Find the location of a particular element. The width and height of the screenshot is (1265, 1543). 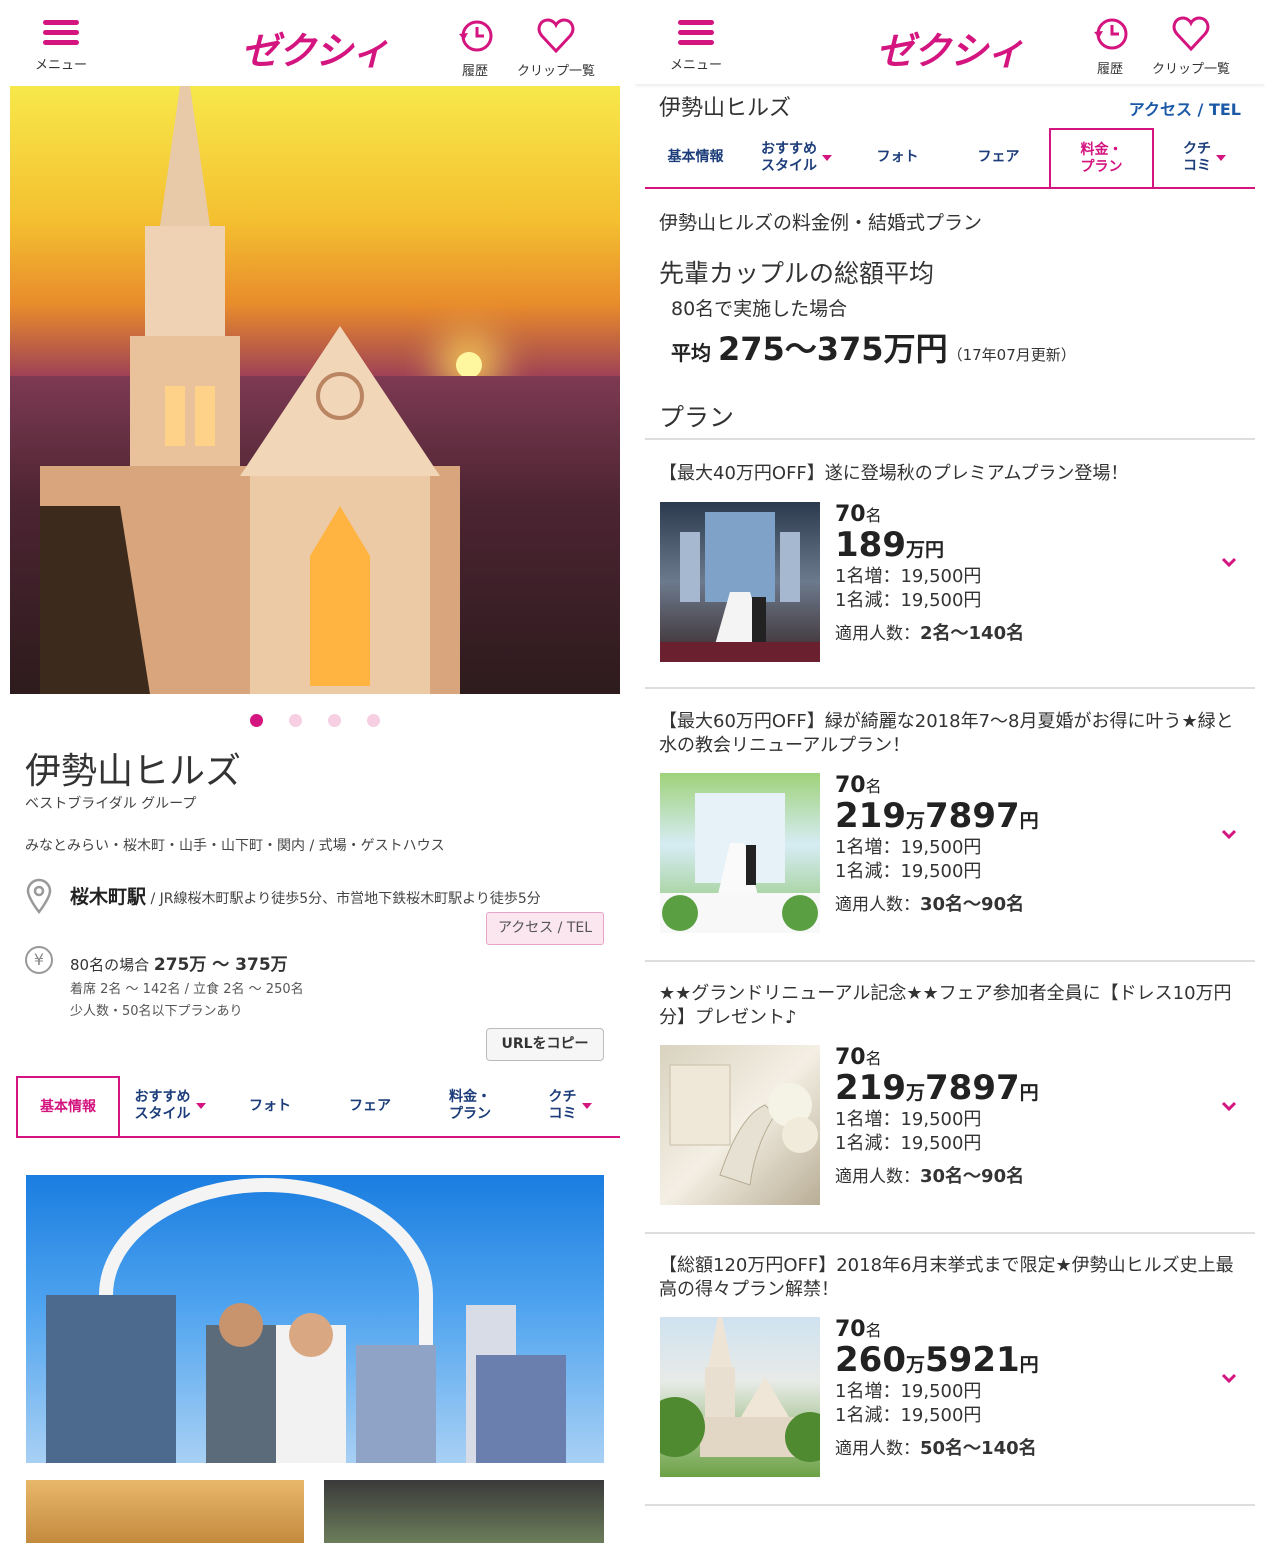

plan-heading: プラン is located at coordinates (697, 417).